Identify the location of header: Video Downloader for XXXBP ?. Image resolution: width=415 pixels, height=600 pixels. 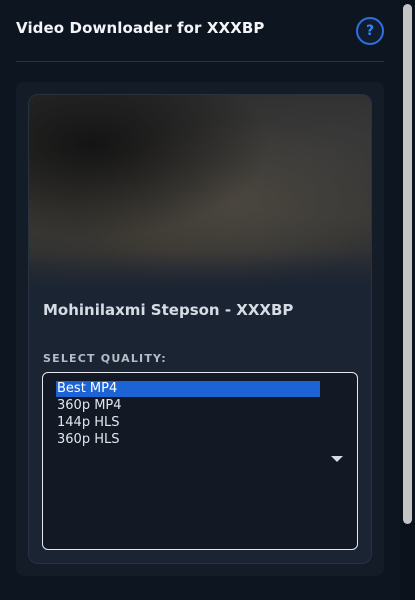
(200, 30).